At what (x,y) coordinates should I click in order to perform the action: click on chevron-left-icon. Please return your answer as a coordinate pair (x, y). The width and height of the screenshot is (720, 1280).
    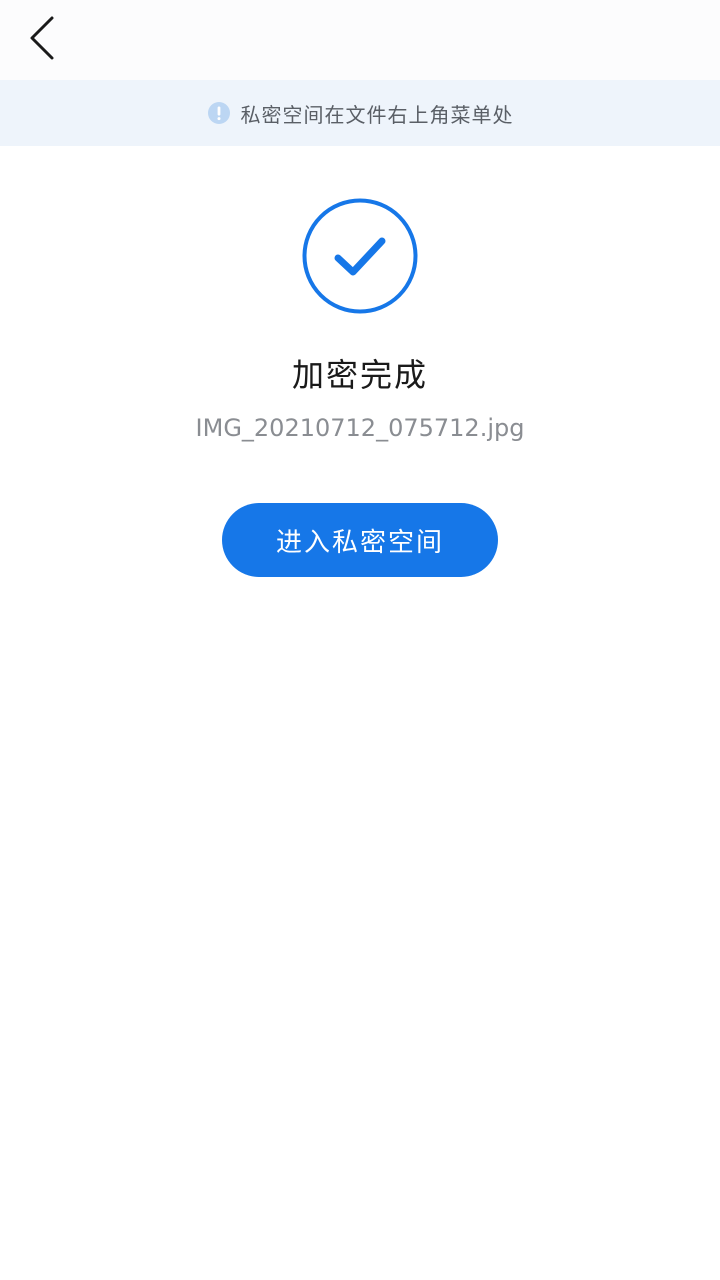
    Looking at the image, I should click on (42, 38).